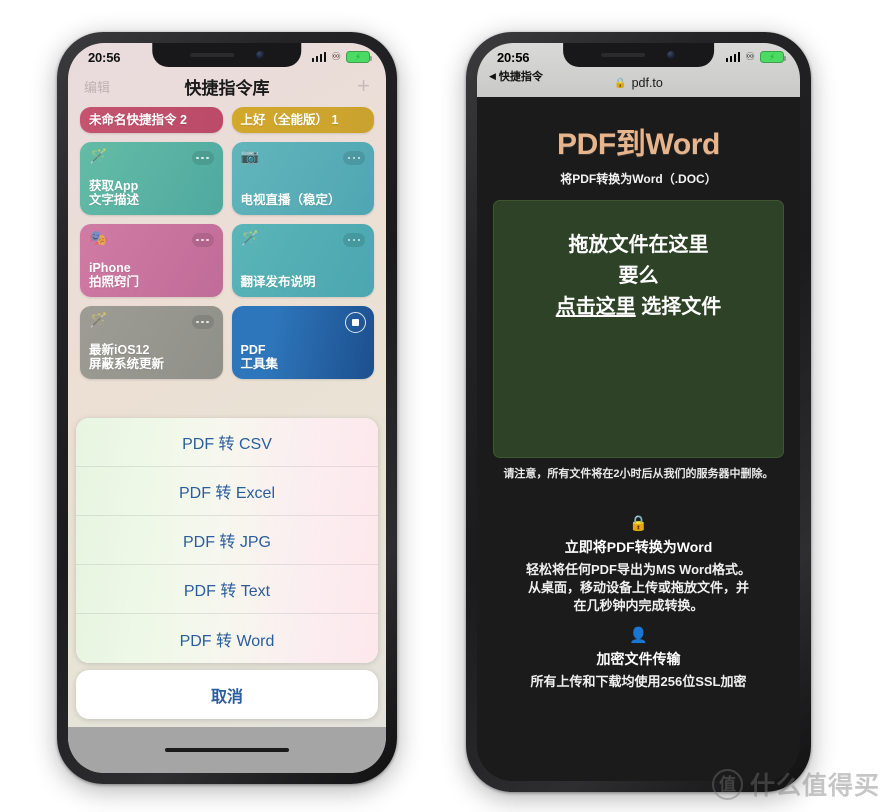  What do you see at coordinates (227, 638) in the screenshot?
I see `action-sheet-option: PDF 转 Word` at bounding box center [227, 638].